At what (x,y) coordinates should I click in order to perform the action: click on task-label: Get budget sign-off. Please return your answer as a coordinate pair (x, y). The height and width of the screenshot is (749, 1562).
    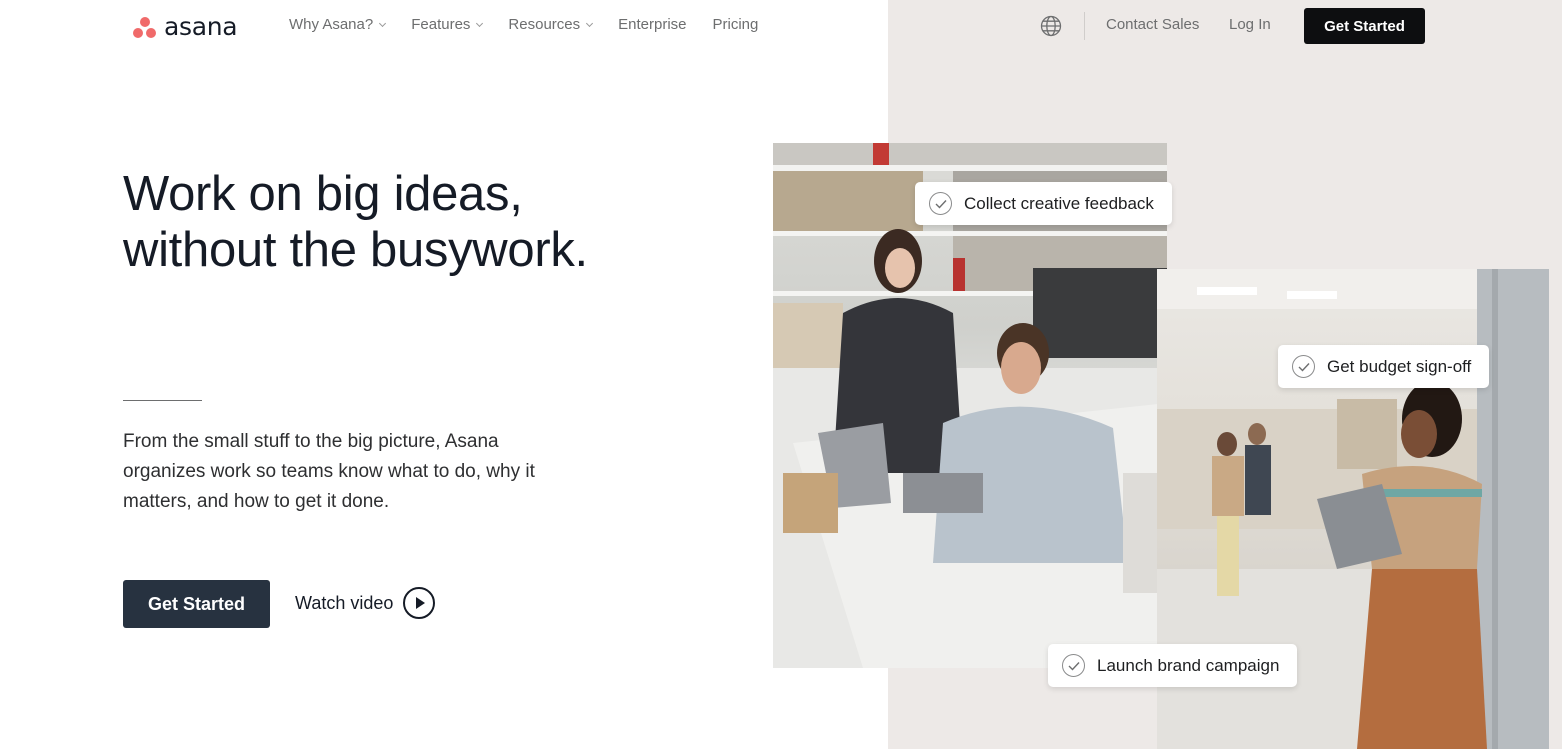
    Looking at the image, I should click on (1399, 366).